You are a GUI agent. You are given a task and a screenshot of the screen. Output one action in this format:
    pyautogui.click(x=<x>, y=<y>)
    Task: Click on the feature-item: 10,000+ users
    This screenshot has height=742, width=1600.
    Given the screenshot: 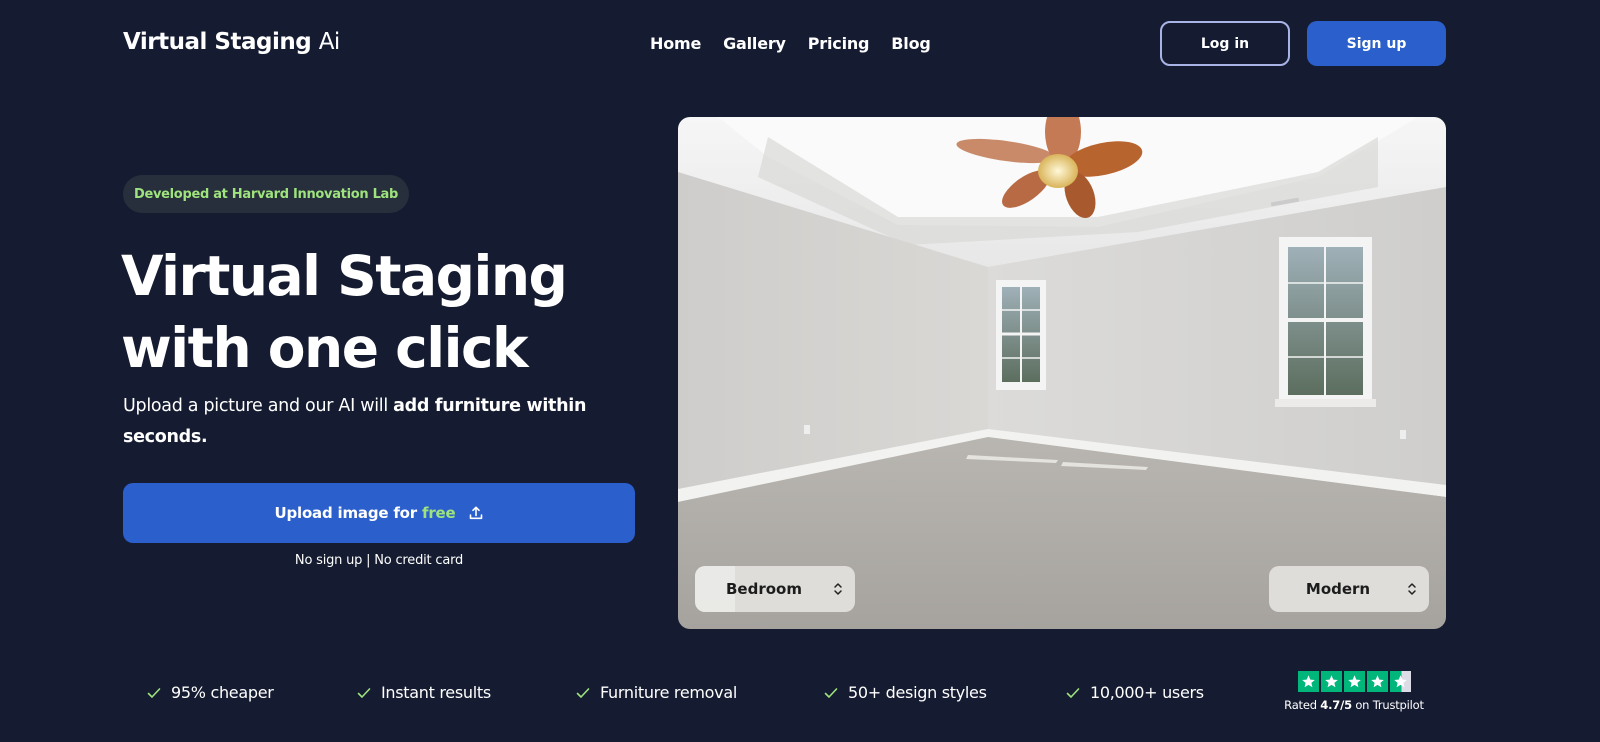 What is the action you would take?
    pyautogui.click(x=1135, y=692)
    